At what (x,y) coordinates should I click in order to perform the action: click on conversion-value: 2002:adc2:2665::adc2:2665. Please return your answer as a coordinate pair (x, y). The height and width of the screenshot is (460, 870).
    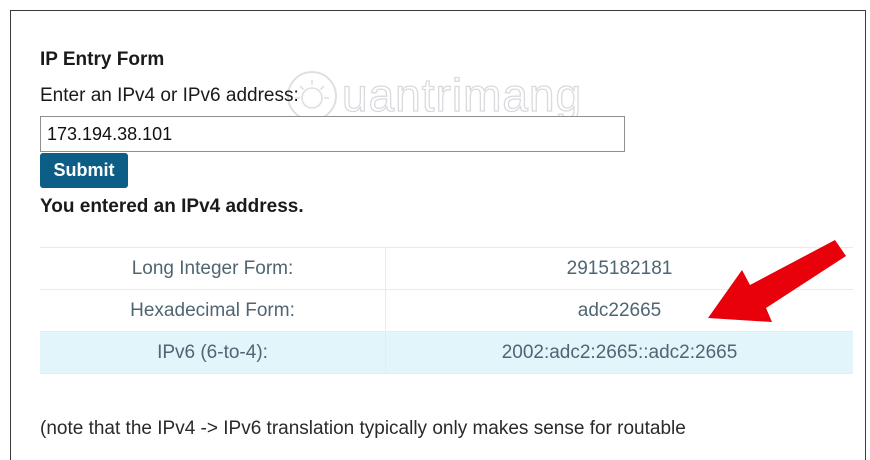
    Looking at the image, I should click on (619, 352).